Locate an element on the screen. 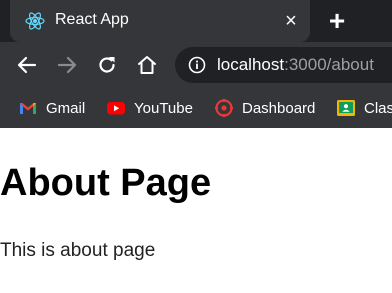 The height and width of the screenshot is (293, 392). bookmark-gmail: Gmail is located at coordinates (51, 108).